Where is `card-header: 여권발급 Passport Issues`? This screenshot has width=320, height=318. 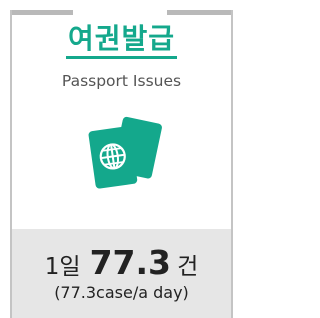 card-header: 여권발급 Passport Issues is located at coordinates (121, 56).